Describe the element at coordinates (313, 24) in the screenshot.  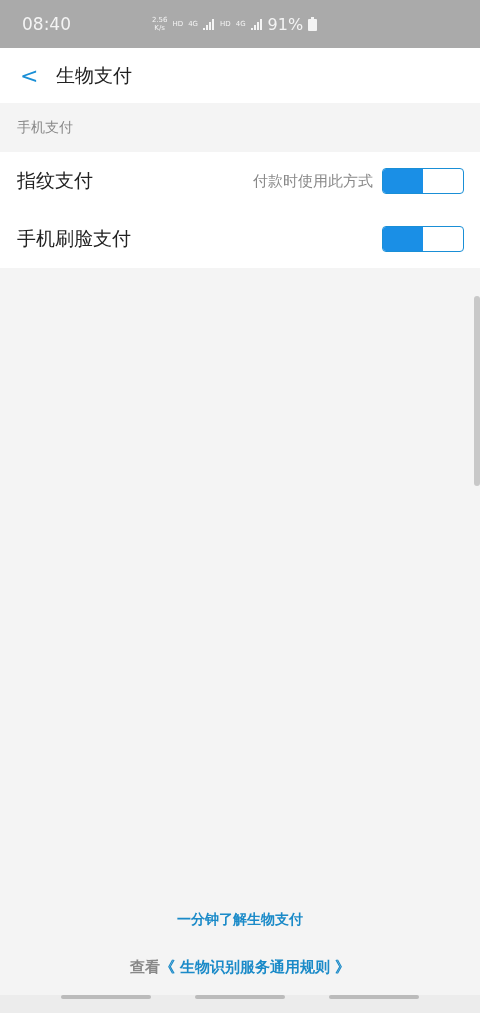
I see `battery-icon` at that location.